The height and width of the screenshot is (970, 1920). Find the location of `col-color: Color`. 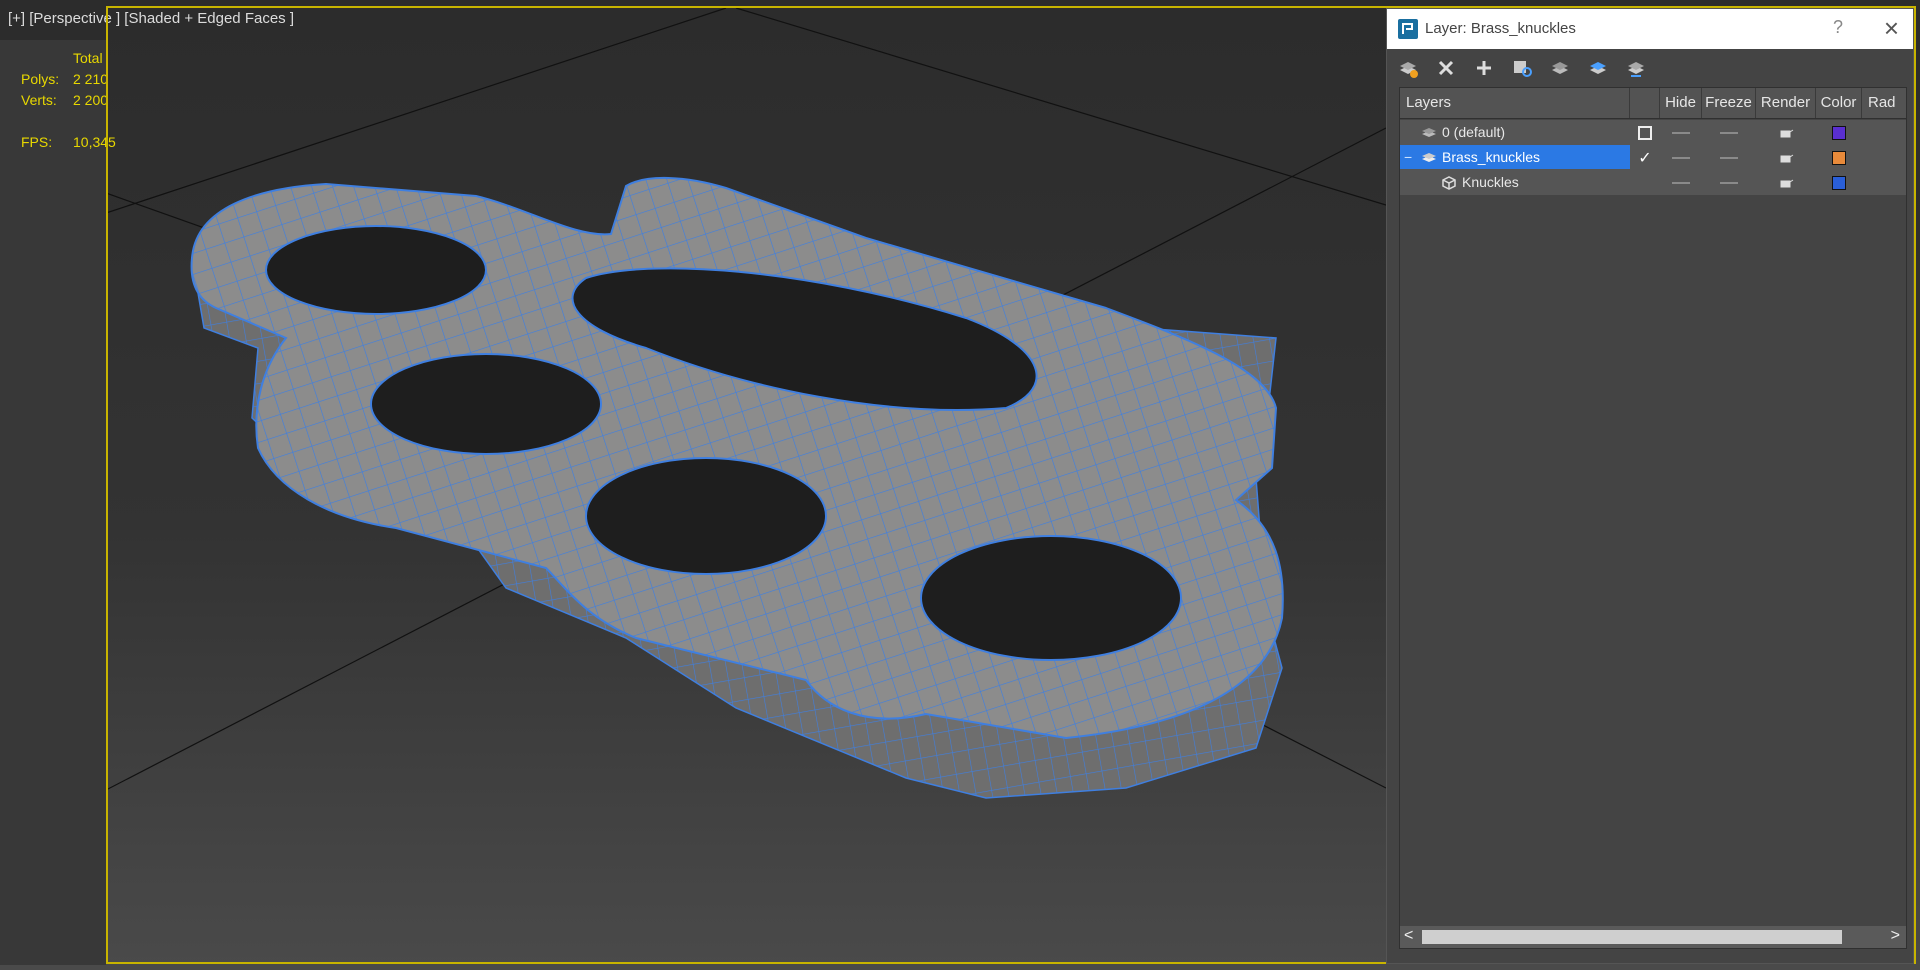

col-color: Color is located at coordinates (1839, 103).